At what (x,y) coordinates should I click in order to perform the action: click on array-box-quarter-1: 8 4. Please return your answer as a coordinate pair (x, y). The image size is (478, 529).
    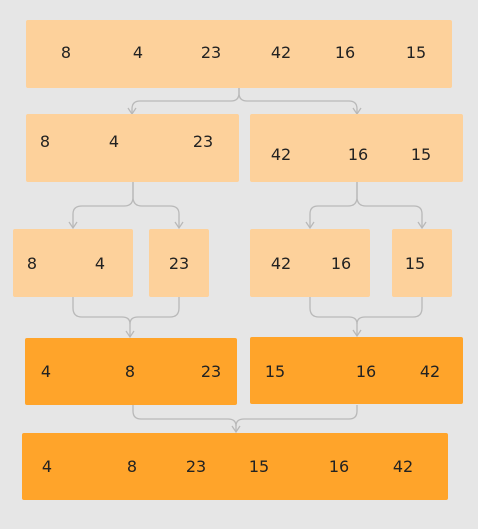
    Looking at the image, I should click on (73, 263).